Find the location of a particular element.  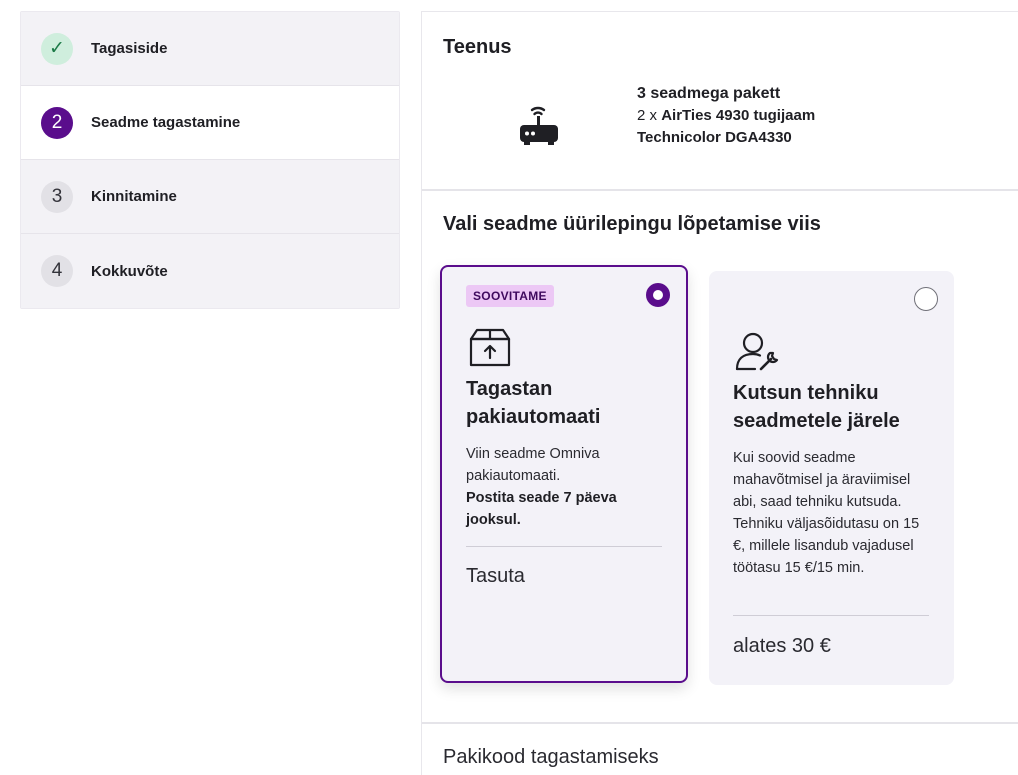

step-confirmation: 3 Kinnitamine is located at coordinates (210, 197).